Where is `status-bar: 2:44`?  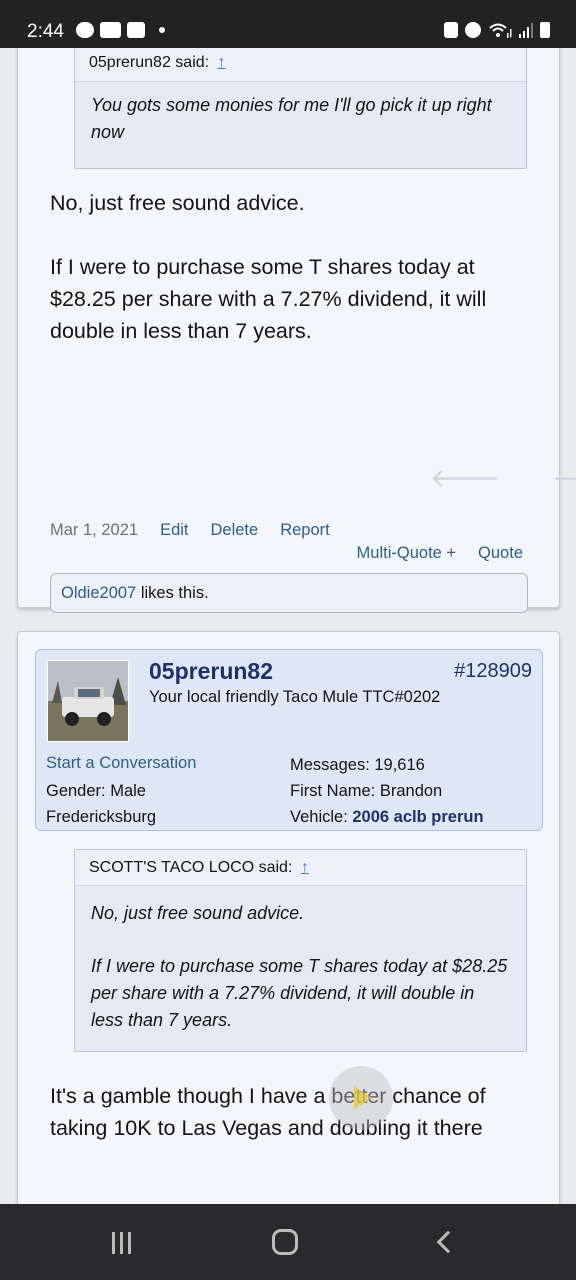 status-bar: 2:44 is located at coordinates (288, 24).